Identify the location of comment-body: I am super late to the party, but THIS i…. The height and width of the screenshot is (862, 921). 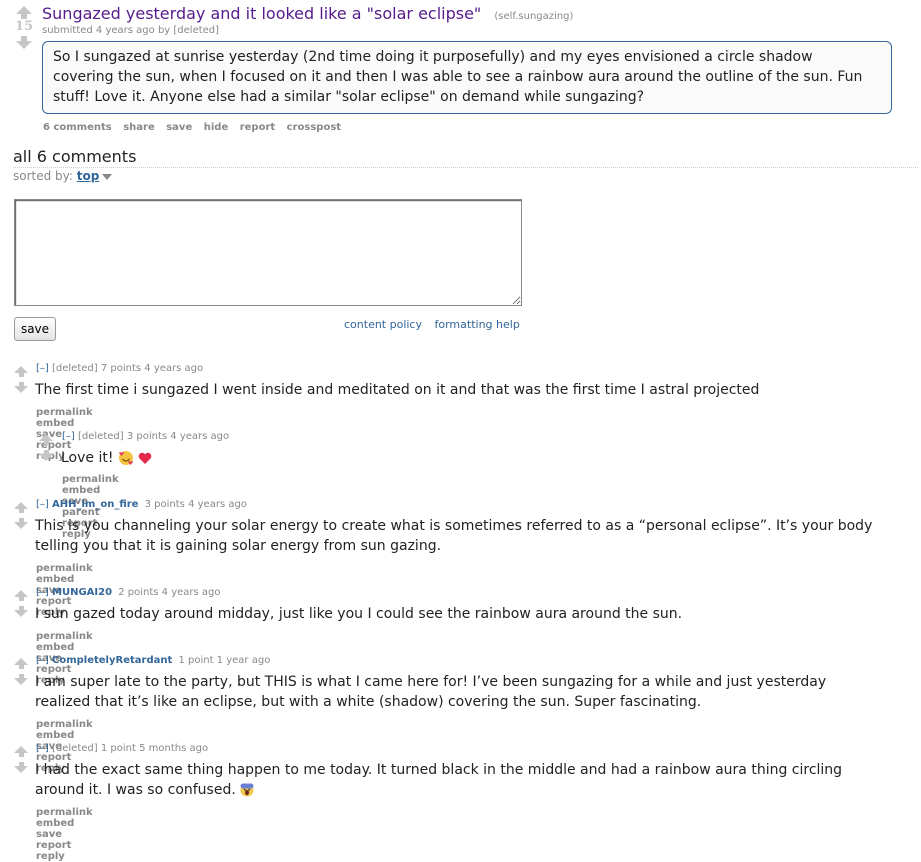
(431, 692).